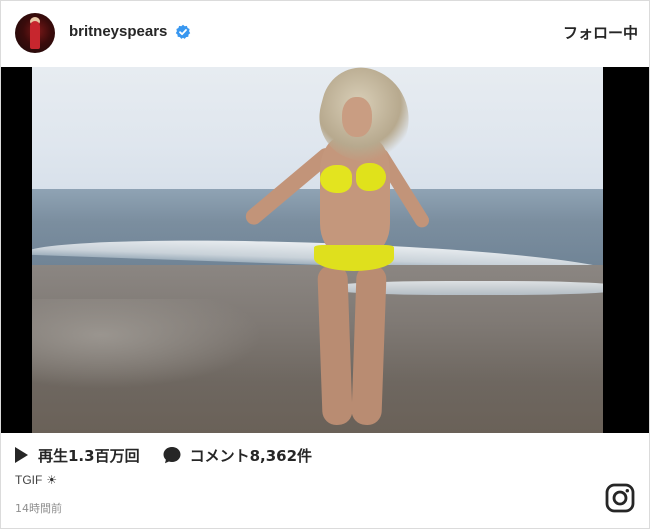 The height and width of the screenshot is (529, 650). I want to click on view-count: 再生1.3百万回, so click(89, 455).